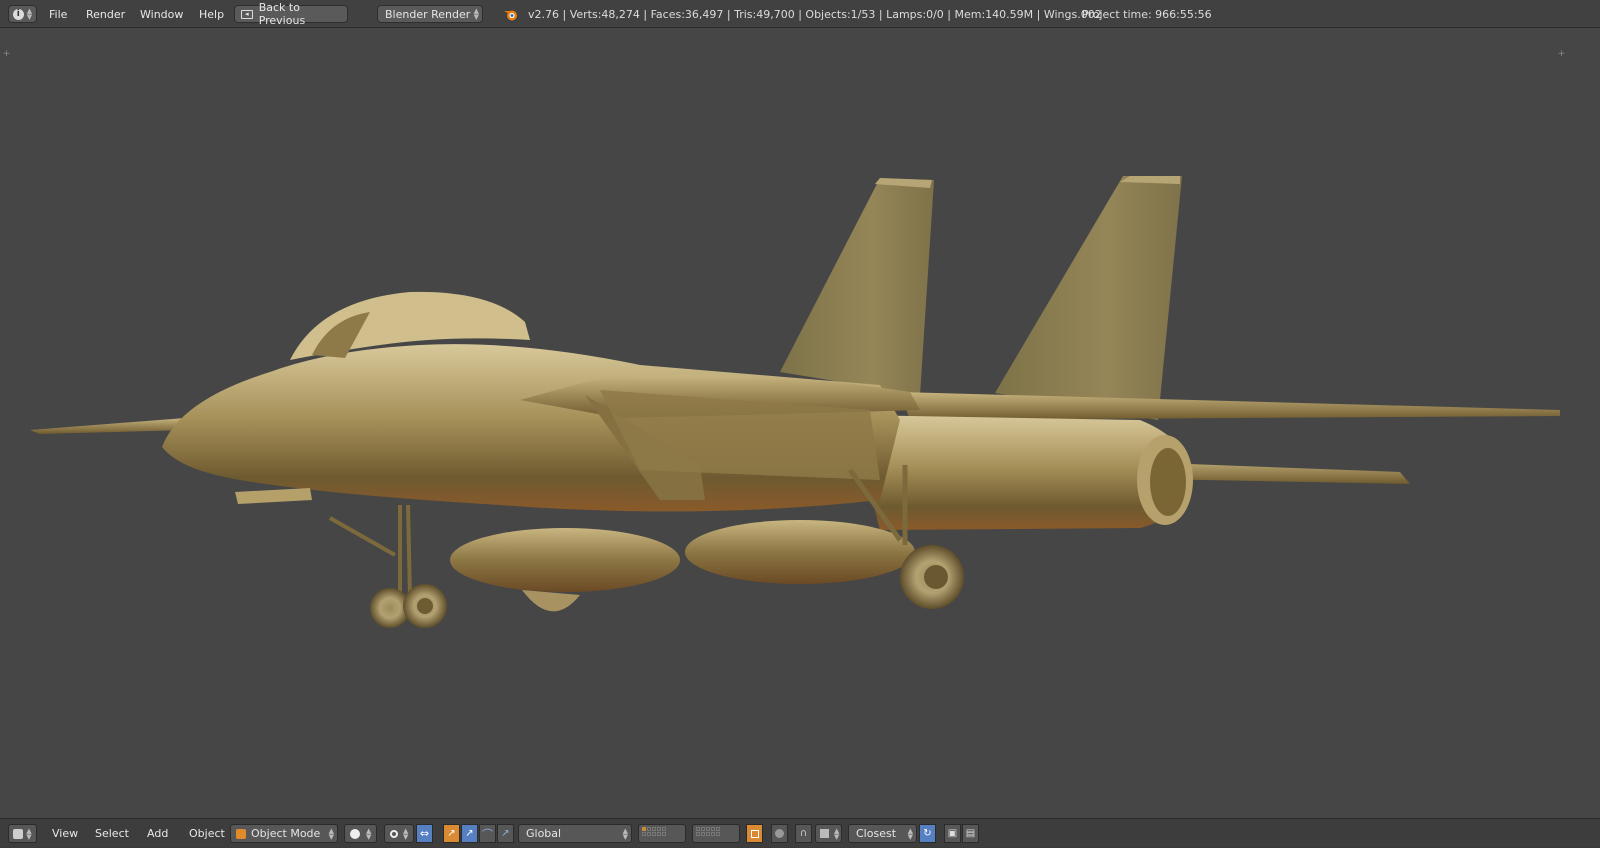 The width and height of the screenshot is (1600, 848). I want to click on snap-toggle-button: ∩, so click(803, 833).